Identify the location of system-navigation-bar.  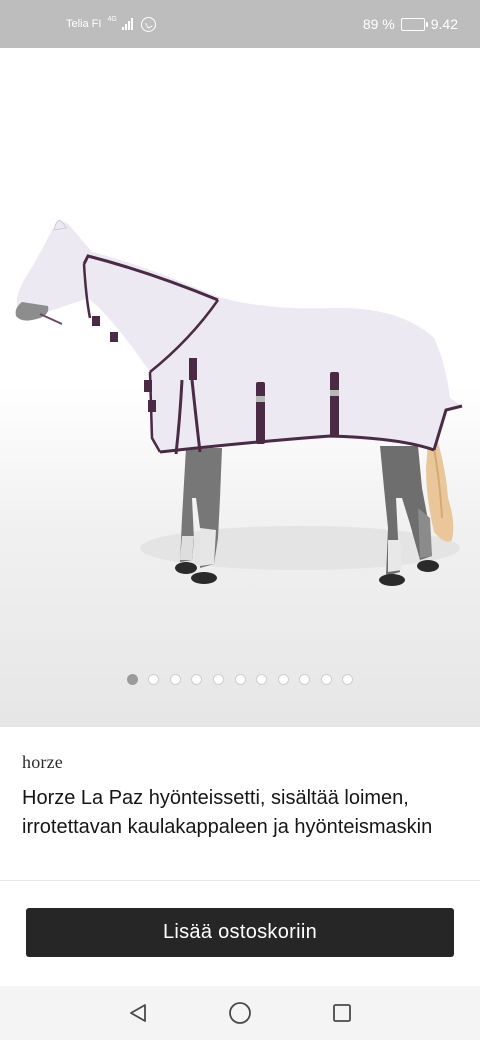
(240, 1013).